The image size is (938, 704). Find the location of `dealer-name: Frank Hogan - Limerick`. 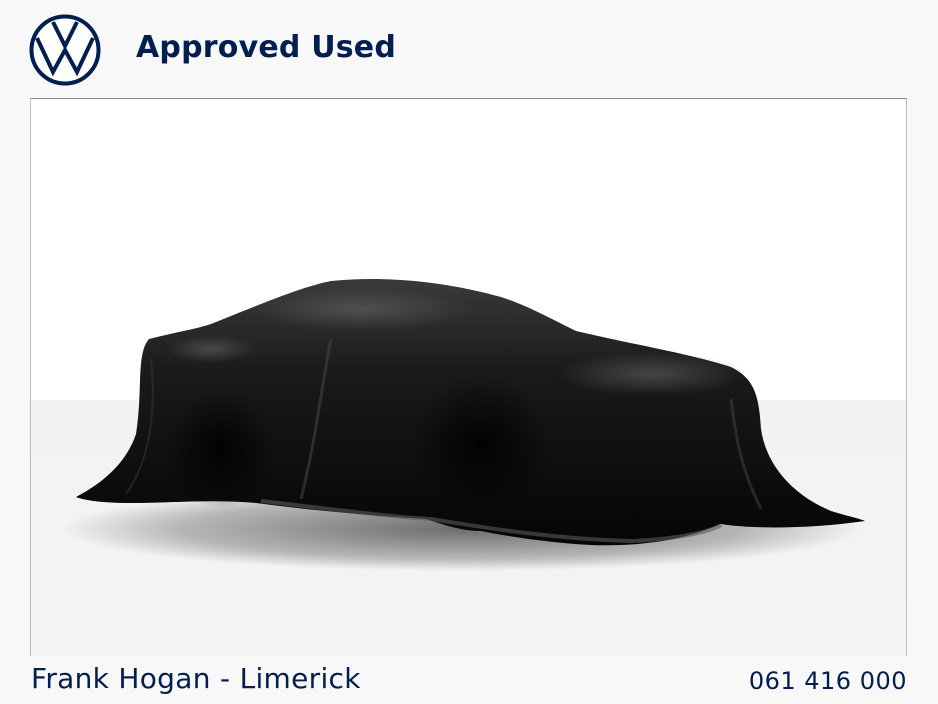

dealer-name: Frank Hogan - Limerick is located at coordinates (196, 678).